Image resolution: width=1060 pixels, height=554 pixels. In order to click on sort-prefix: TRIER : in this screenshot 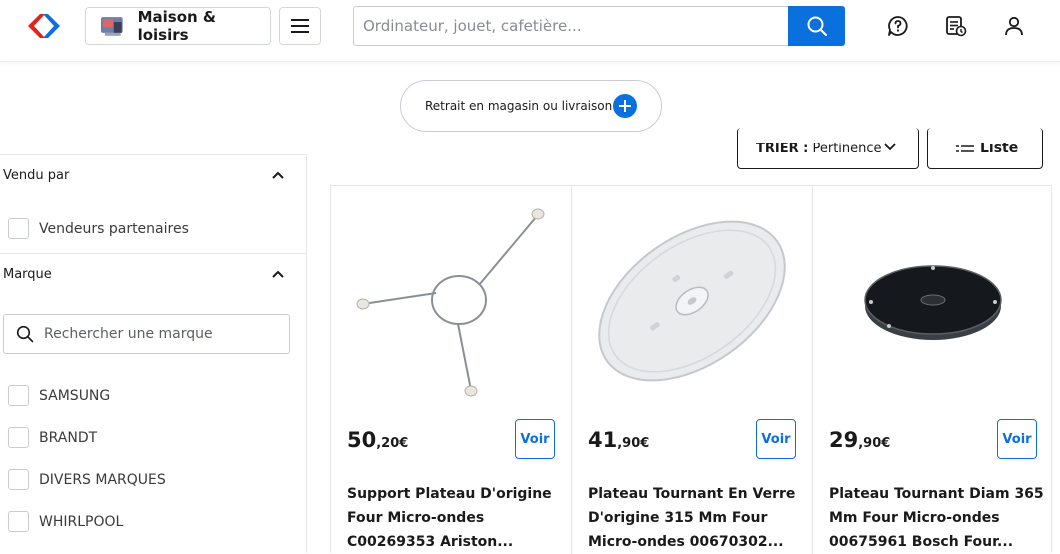, I will do `click(782, 148)`.